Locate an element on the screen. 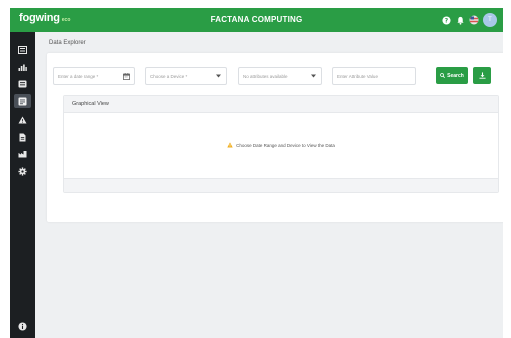  attributes-select-value: No attributes available is located at coordinates (265, 76).